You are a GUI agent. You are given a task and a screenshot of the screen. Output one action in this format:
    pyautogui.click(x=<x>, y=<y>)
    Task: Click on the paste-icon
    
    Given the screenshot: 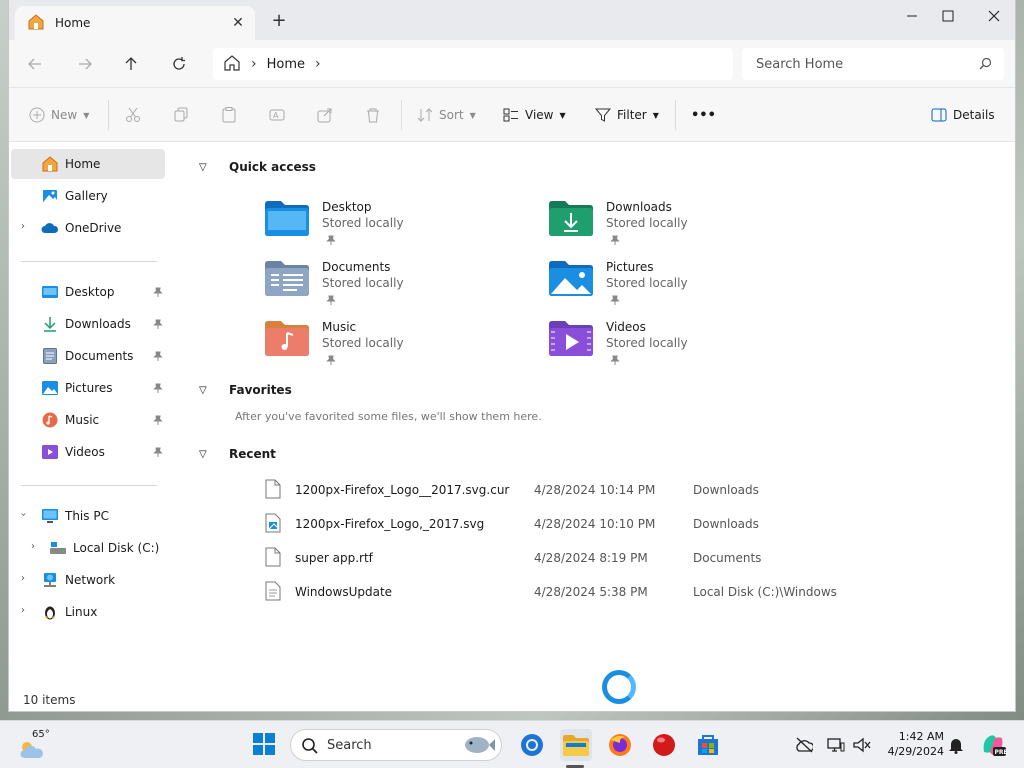 What is the action you would take?
    pyautogui.click(x=229, y=115)
    